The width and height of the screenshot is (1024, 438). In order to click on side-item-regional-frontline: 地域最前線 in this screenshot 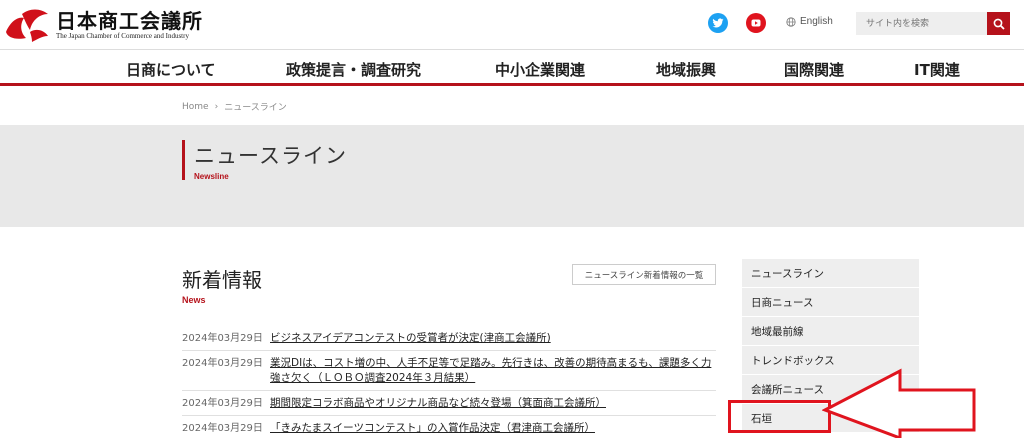, I will do `click(830, 331)`.